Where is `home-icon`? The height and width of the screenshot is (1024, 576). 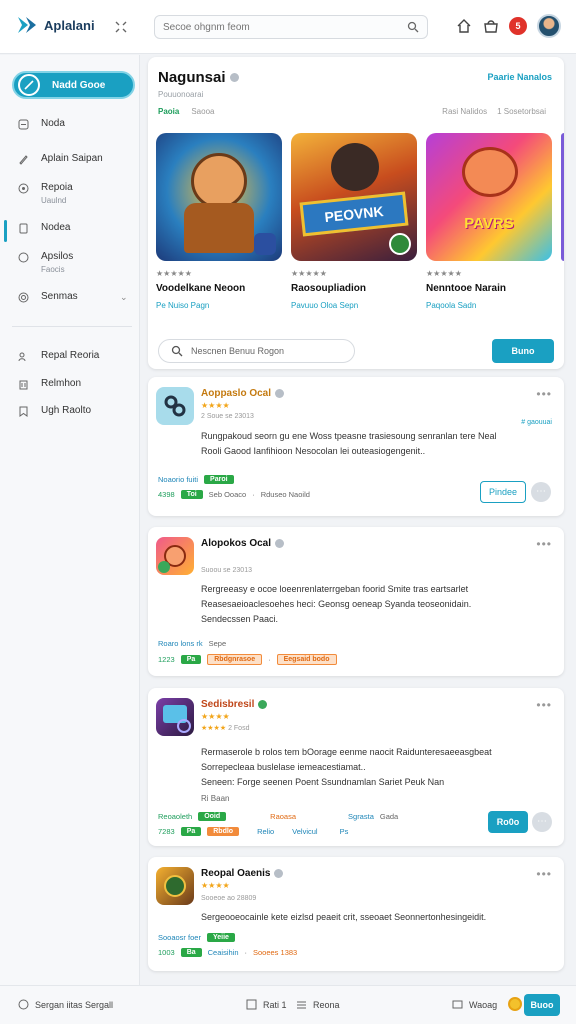
home-icon is located at coordinates (464, 26).